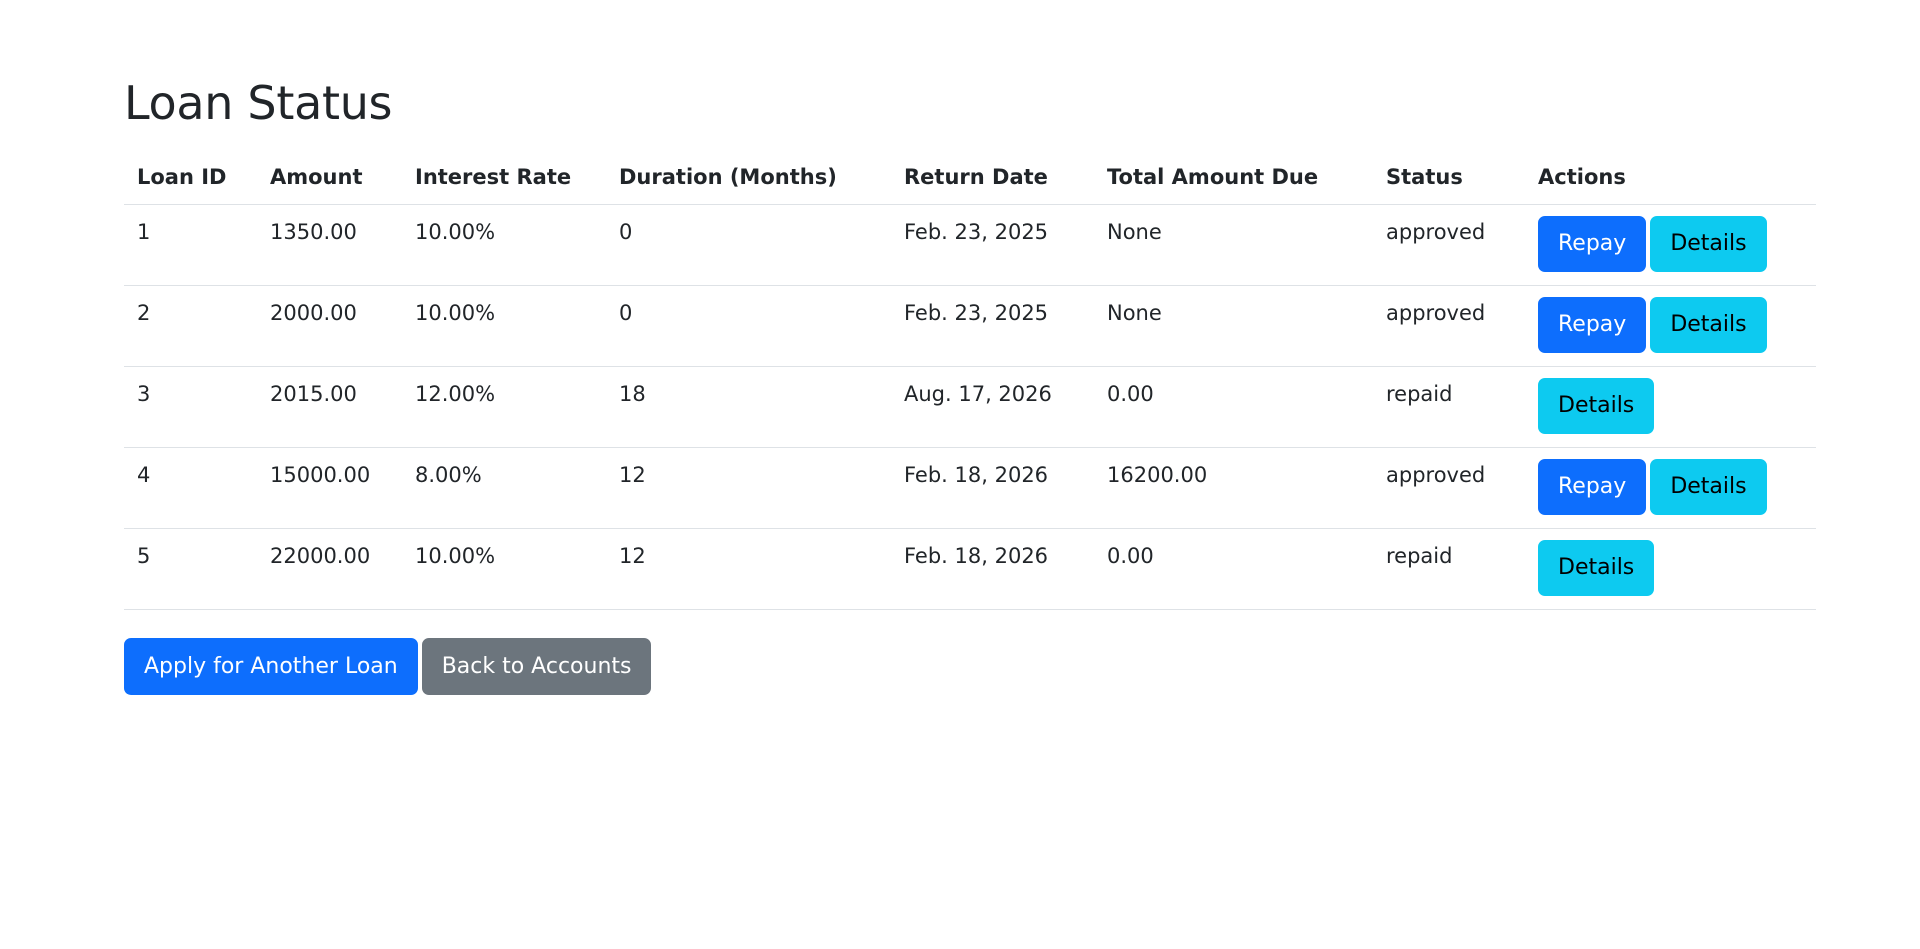  What do you see at coordinates (329, 569) in the screenshot?
I see `cell-amount: 22000.00` at bounding box center [329, 569].